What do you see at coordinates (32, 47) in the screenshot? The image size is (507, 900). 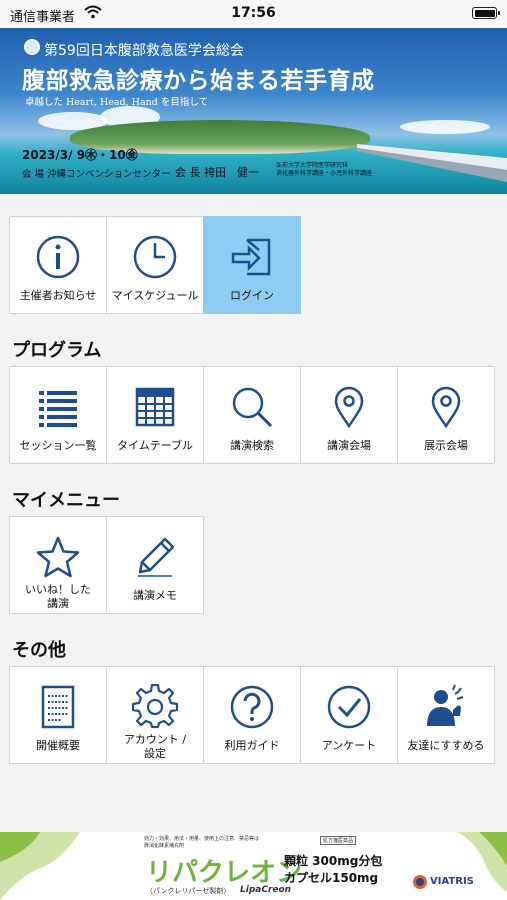 I see `society-logo-icon` at bounding box center [32, 47].